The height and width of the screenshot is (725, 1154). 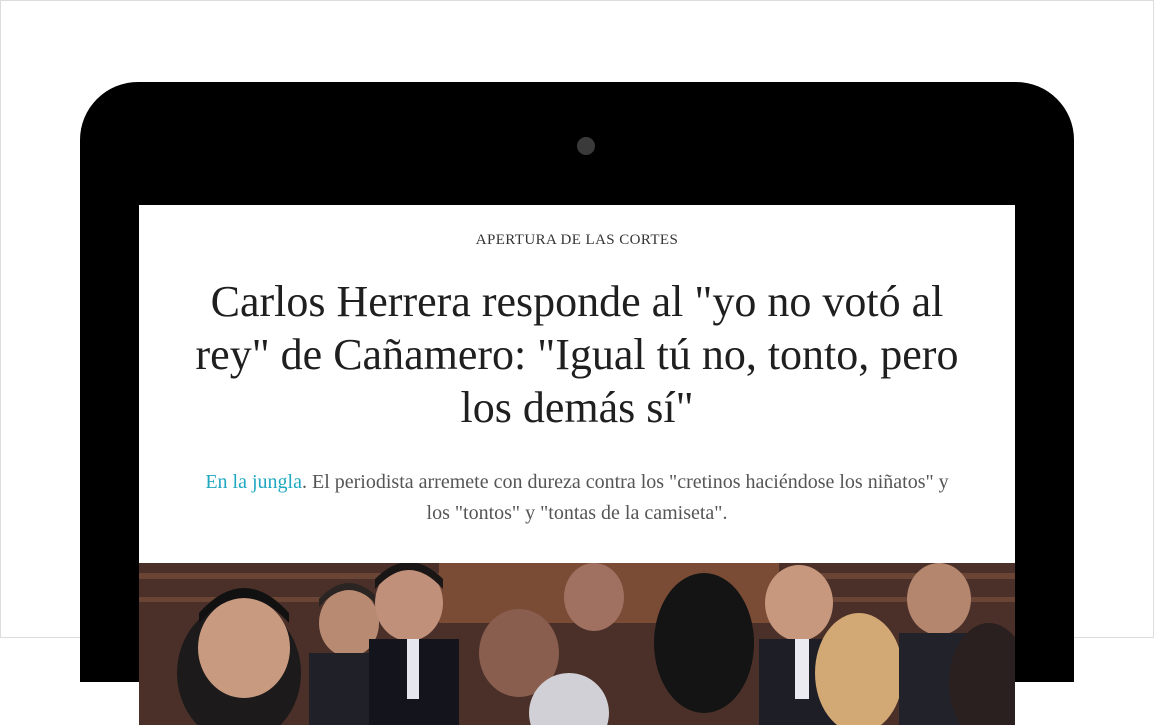 I want to click on section-link: En la jungla, so click(x=253, y=482).